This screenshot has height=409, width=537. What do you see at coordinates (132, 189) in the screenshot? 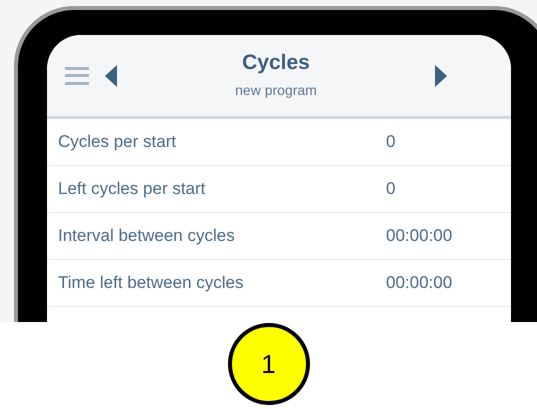
I see `setting-label: Left cycles per start` at bounding box center [132, 189].